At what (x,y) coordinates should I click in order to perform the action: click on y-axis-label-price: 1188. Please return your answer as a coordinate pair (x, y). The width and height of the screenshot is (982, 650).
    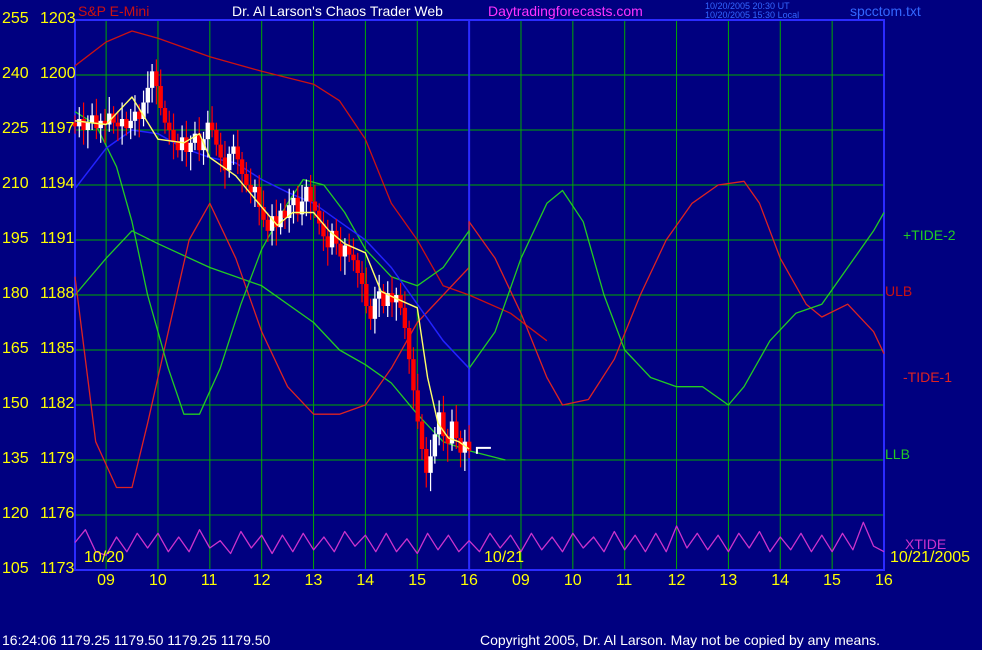
    Looking at the image, I should click on (57, 293).